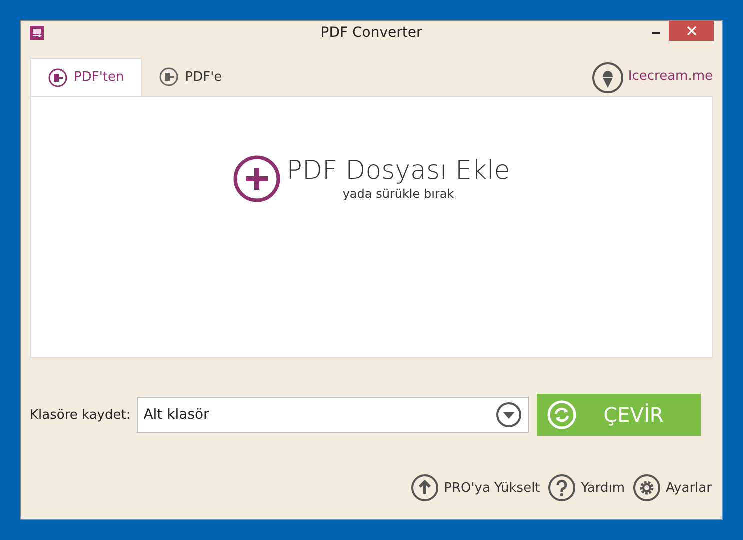  Describe the element at coordinates (398, 171) in the screenshot. I see `add-pdf-label: PDF Dosyası Ekle` at that location.